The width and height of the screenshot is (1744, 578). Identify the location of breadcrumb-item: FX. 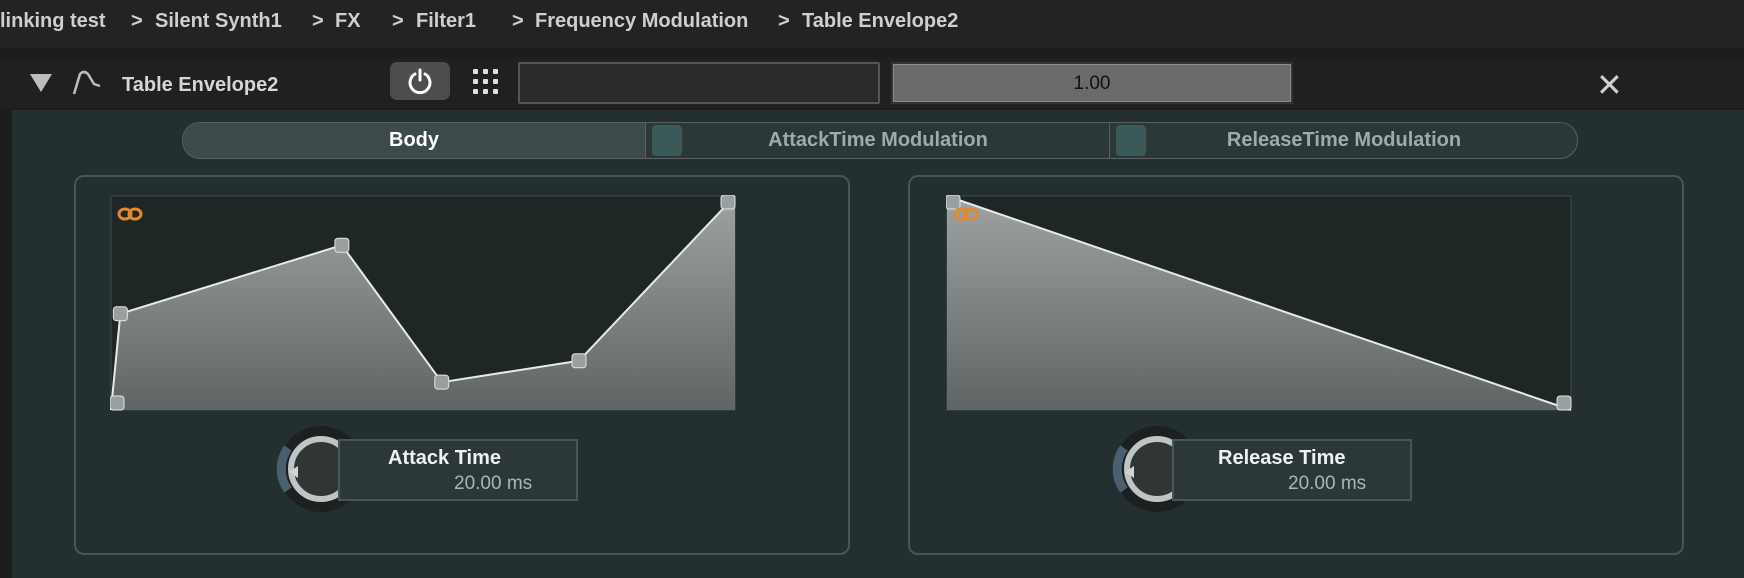
(348, 21).